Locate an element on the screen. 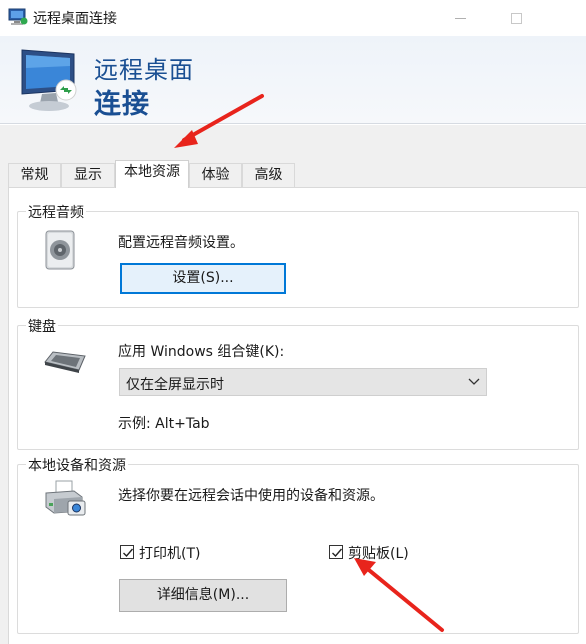 The width and height of the screenshot is (586, 644). banner-title-line2: 连接 is located at coordinates (122, 104).